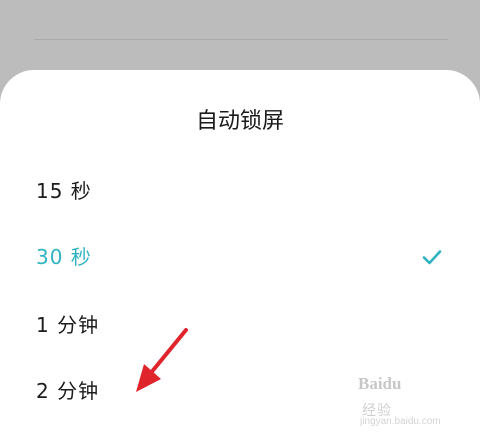 The image size is (480, 433). I want to click on dialog-title: 自动锁屏, so click(239, 121).